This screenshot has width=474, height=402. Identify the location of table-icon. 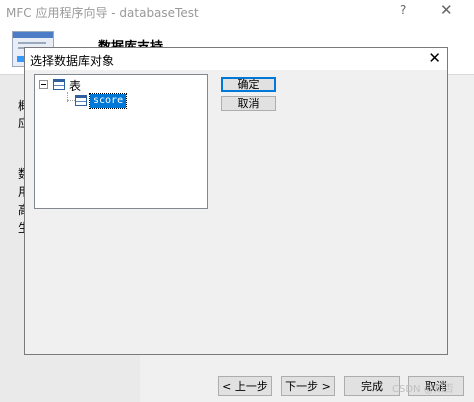
(81, 100).